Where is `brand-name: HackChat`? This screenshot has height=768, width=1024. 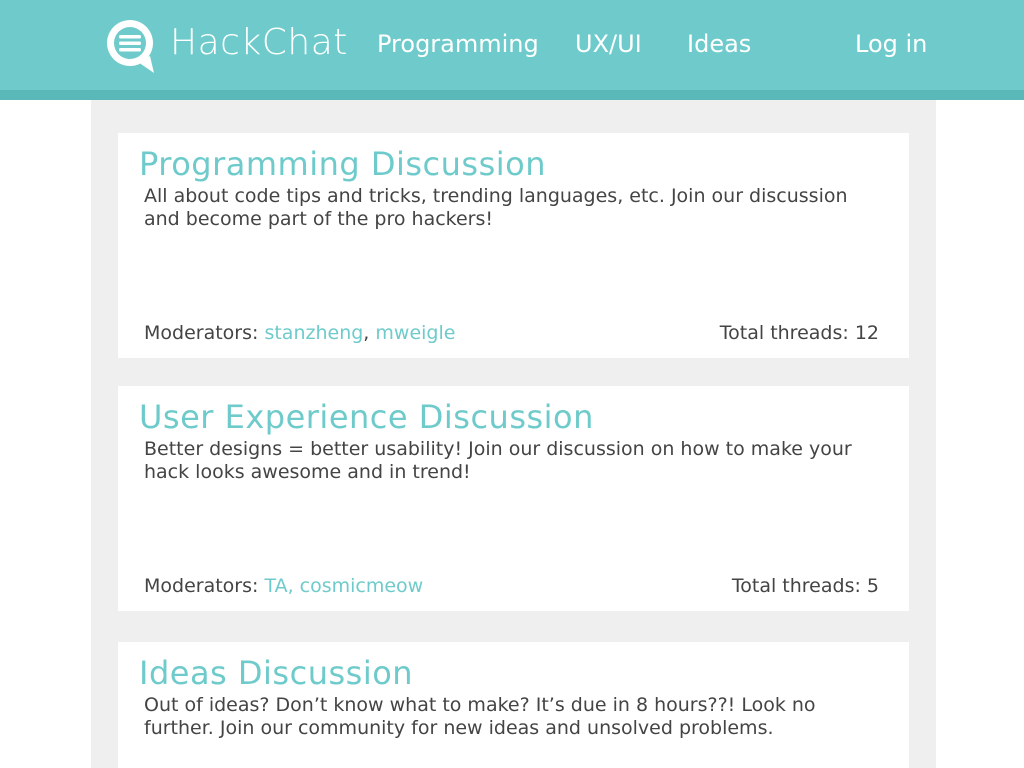
brand-name: HackChat is located at coordinates (259, 42).